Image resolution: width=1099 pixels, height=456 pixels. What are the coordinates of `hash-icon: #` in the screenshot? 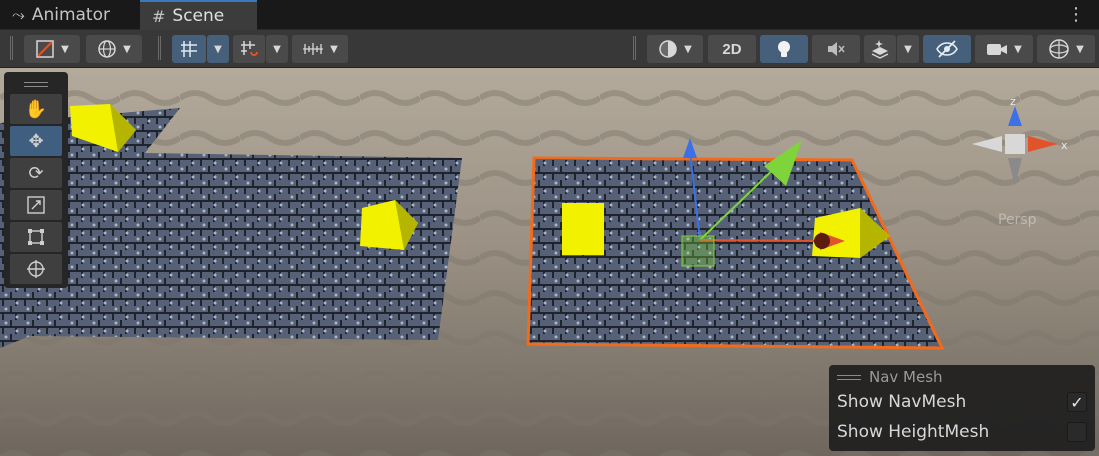 It's located at (159, 16).